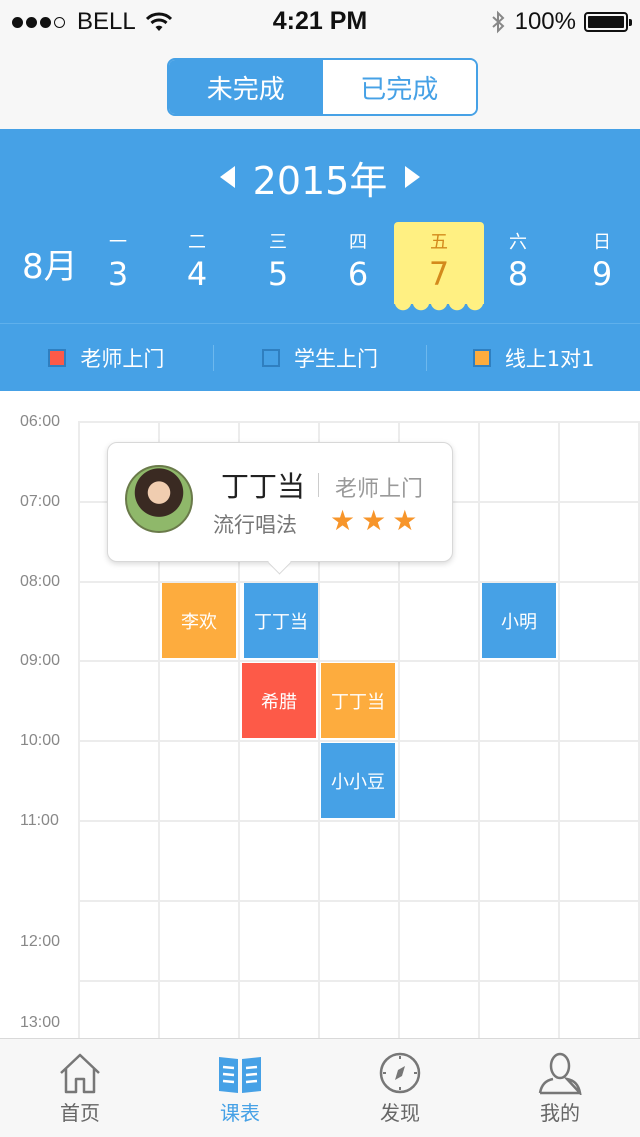  I want to click on day-date: 9, so click(602, 274).